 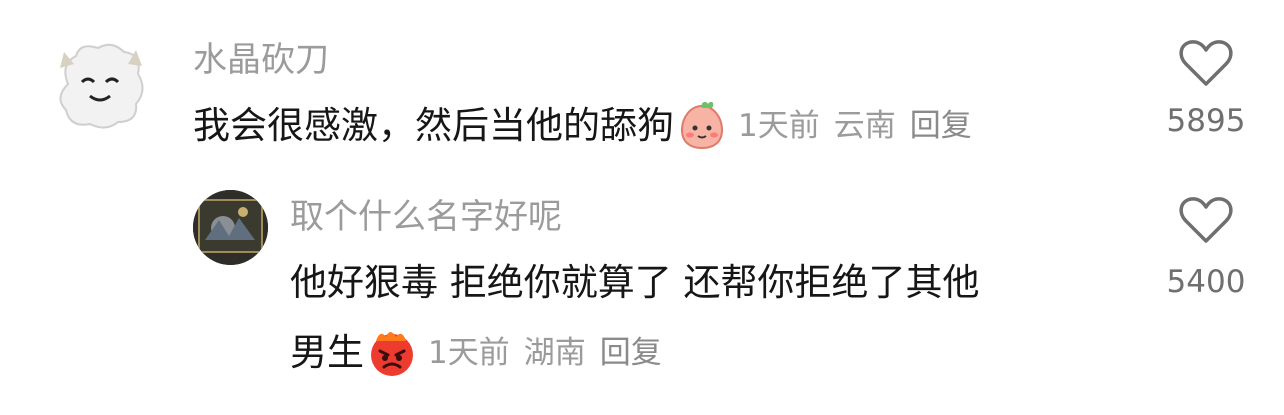 I want to click on comment-username: 水晶砍刀, so click(x=261, y=60).